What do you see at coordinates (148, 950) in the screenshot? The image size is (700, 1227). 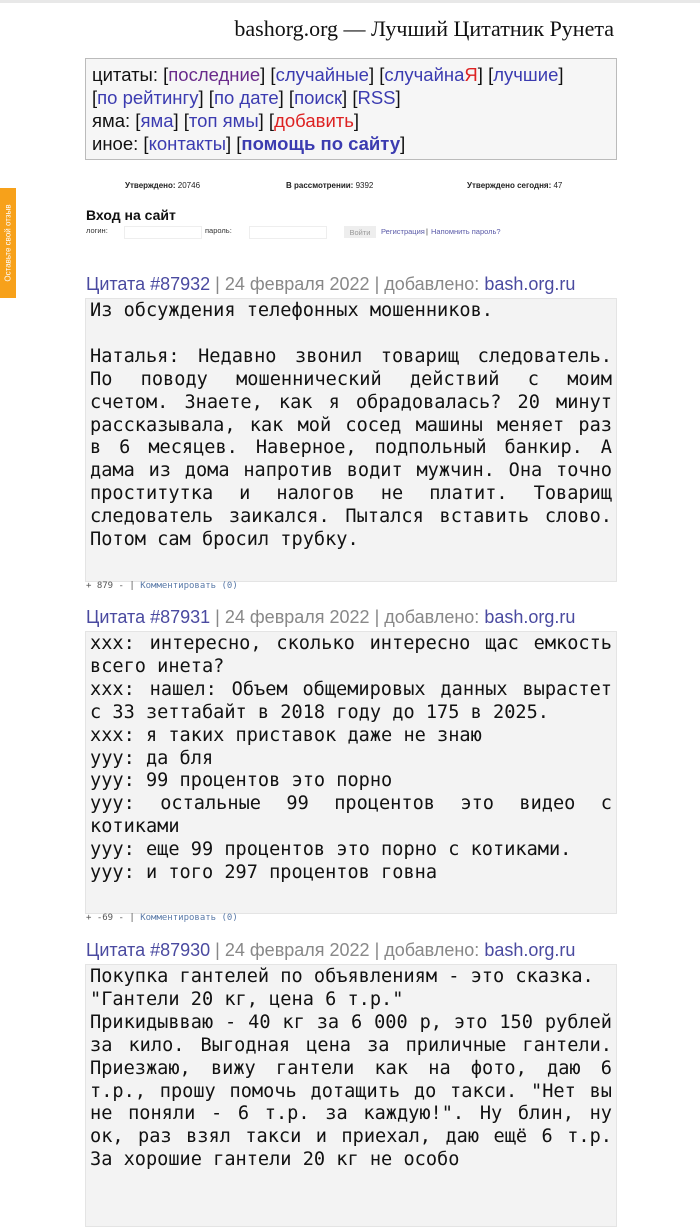 I see `quote-link: Цитата #87930` at bounding box center [148, 950].